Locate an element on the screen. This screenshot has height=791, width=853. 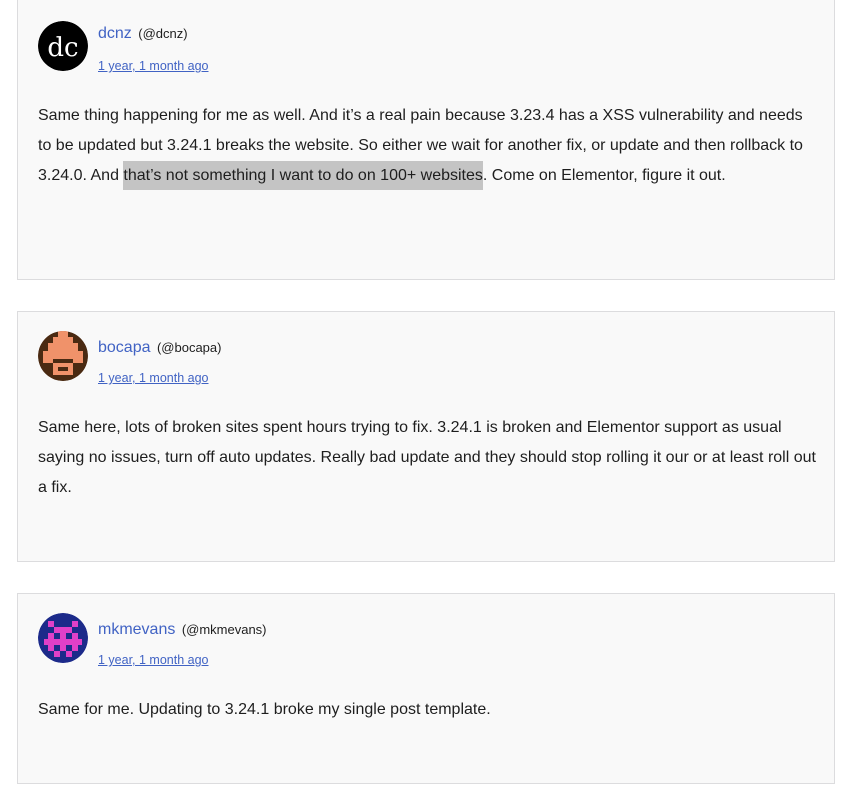
avatar: dc is located at coordinates (63, 46).